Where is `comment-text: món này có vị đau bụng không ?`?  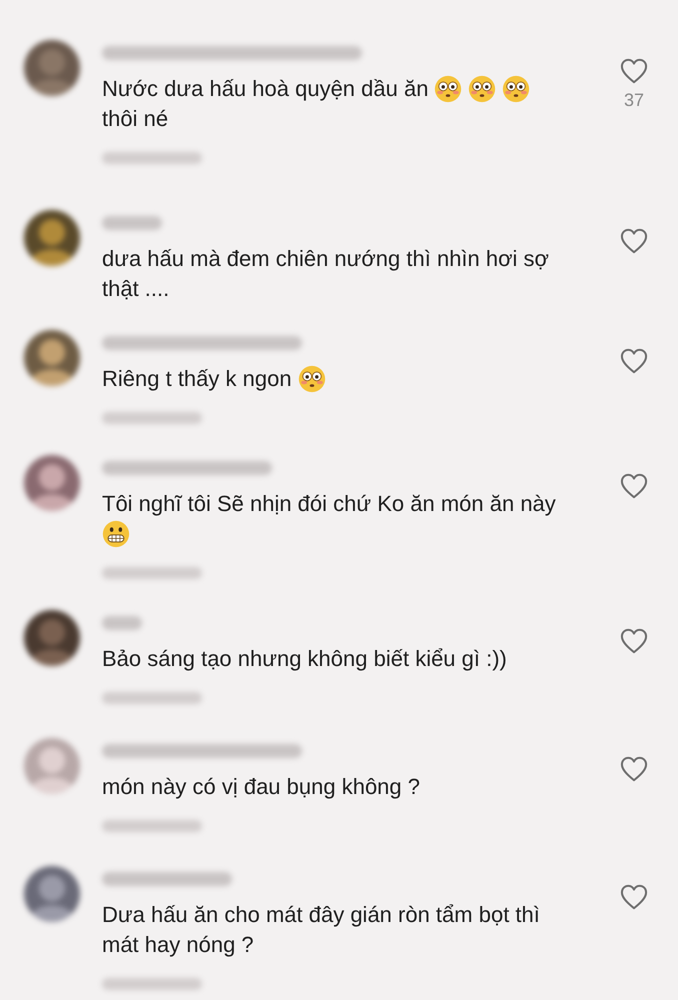 comment-text: món này có vị đau bụng không ? is located at coordinates (261, 787).